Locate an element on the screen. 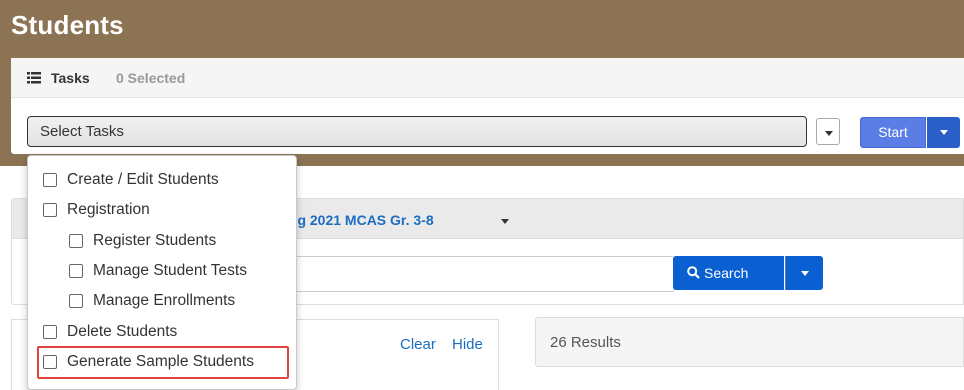 The height and width of the screenshot is (390, 964). search-input is located at coordinates (453, 274).